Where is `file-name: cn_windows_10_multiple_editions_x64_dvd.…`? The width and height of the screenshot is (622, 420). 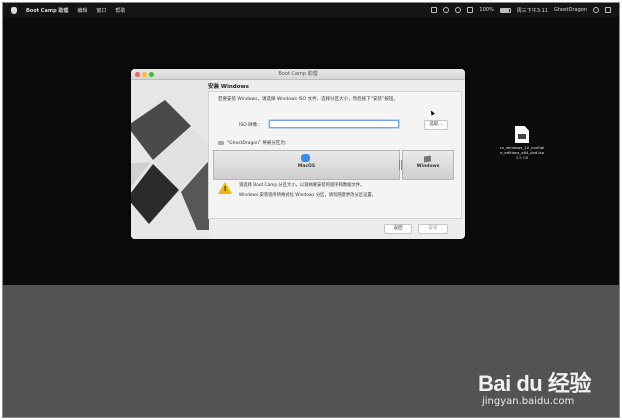
file-name: cn_windows_10_multiple_editions_x64_dvd.… is located at coordinates (522, 150).